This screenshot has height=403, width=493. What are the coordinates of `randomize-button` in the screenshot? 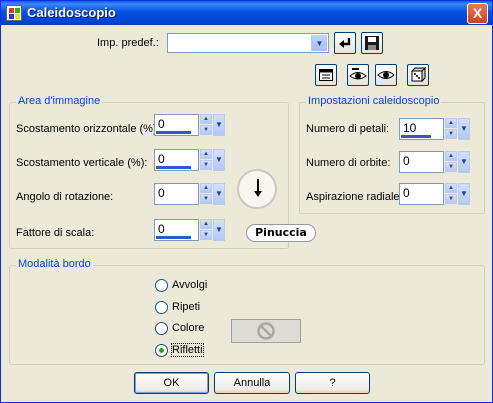 It's located at (418, 75).